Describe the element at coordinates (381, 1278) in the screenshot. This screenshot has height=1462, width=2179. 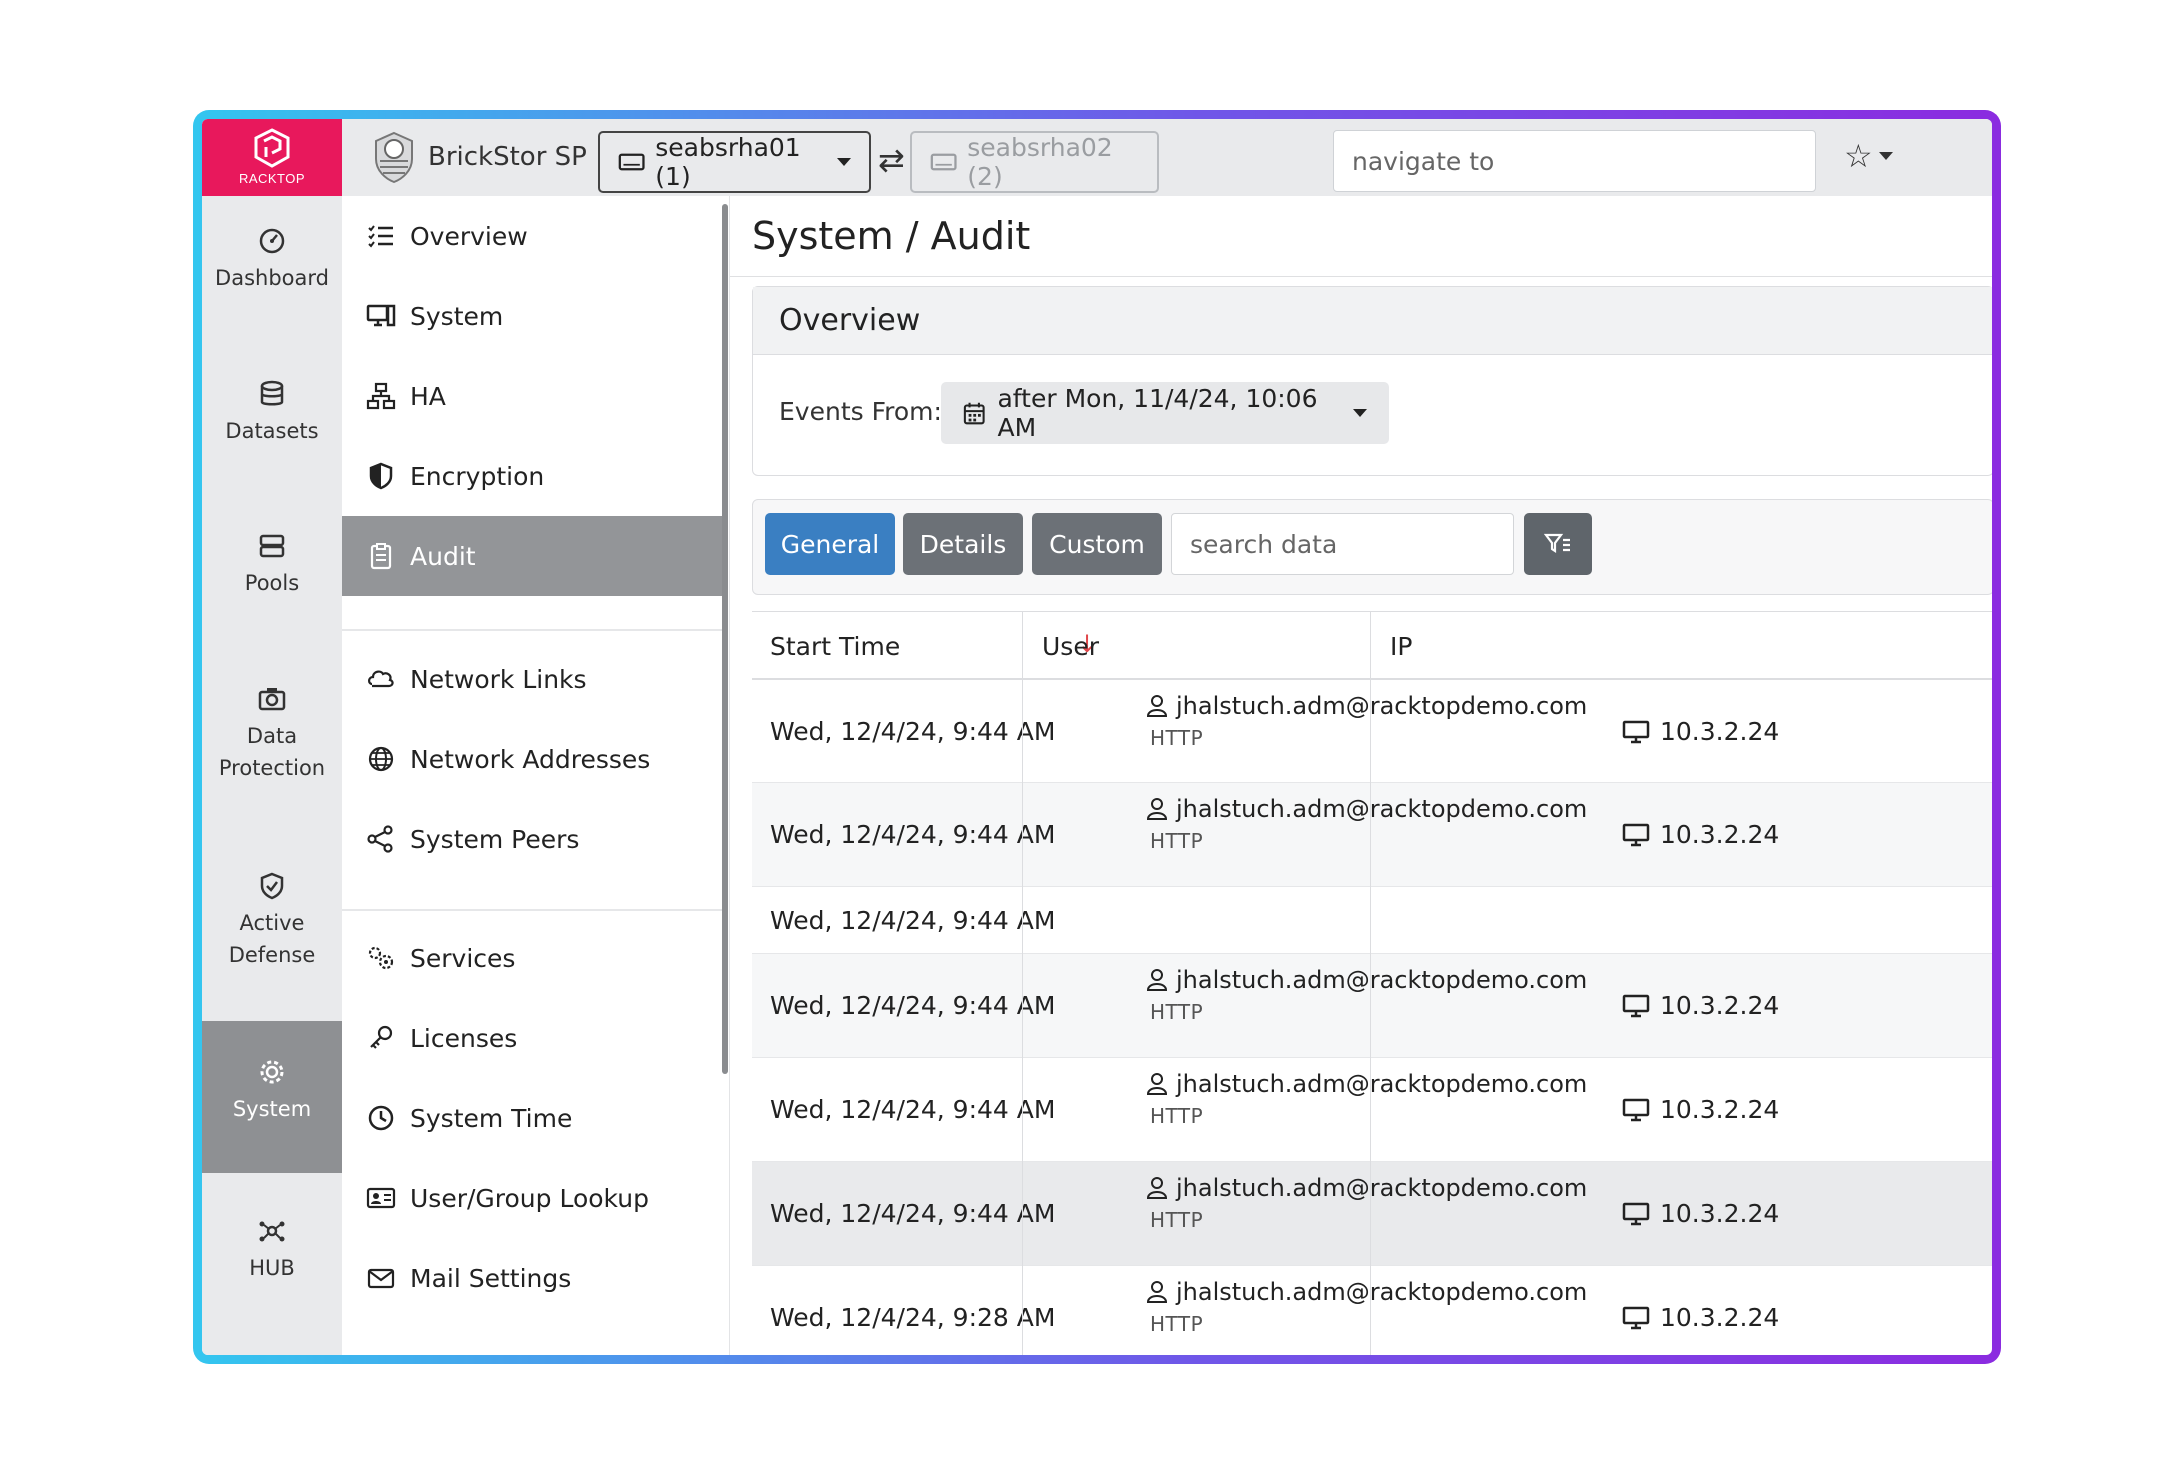
I see `envelope-icon` at that location.